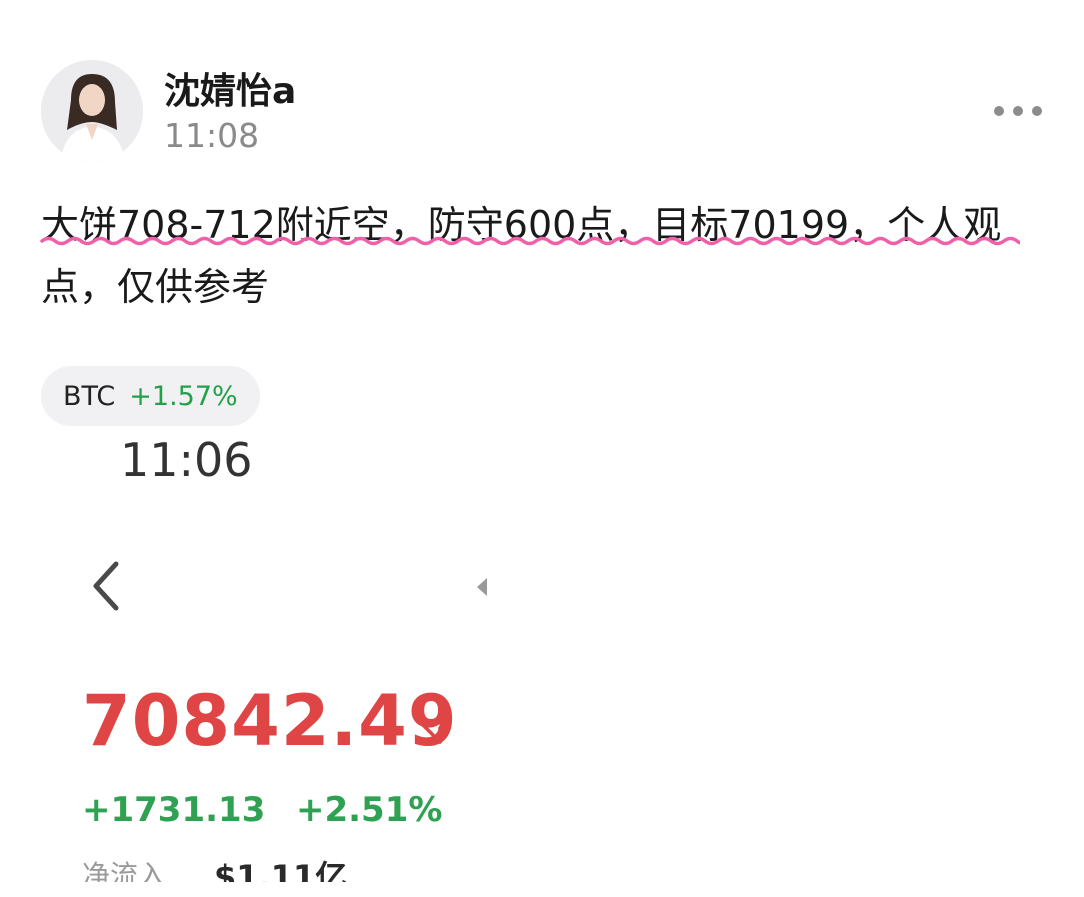  Describe the element at coordinates (174, 810) in the screenshot. I see `price-change-absolute: +1731.13` at that location.